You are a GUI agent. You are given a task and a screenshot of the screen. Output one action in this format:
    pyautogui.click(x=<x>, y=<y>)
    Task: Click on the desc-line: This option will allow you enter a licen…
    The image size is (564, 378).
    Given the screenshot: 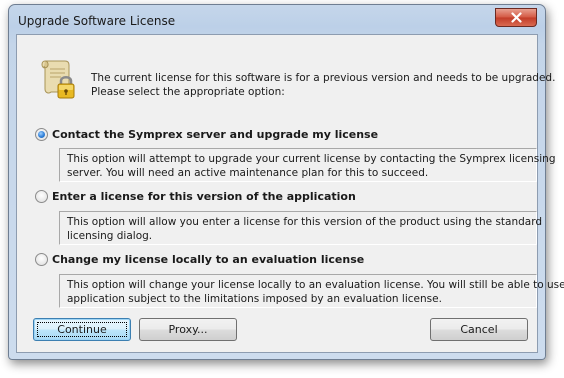 What is the action you would take?
    pyautogui.click(x=305, y=222)
    